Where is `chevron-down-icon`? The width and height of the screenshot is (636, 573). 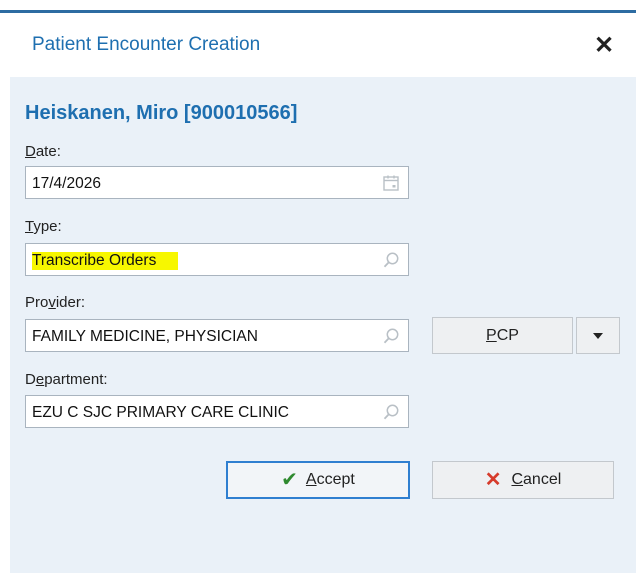 chevron-down-icon is located at coordinates (598, 335).